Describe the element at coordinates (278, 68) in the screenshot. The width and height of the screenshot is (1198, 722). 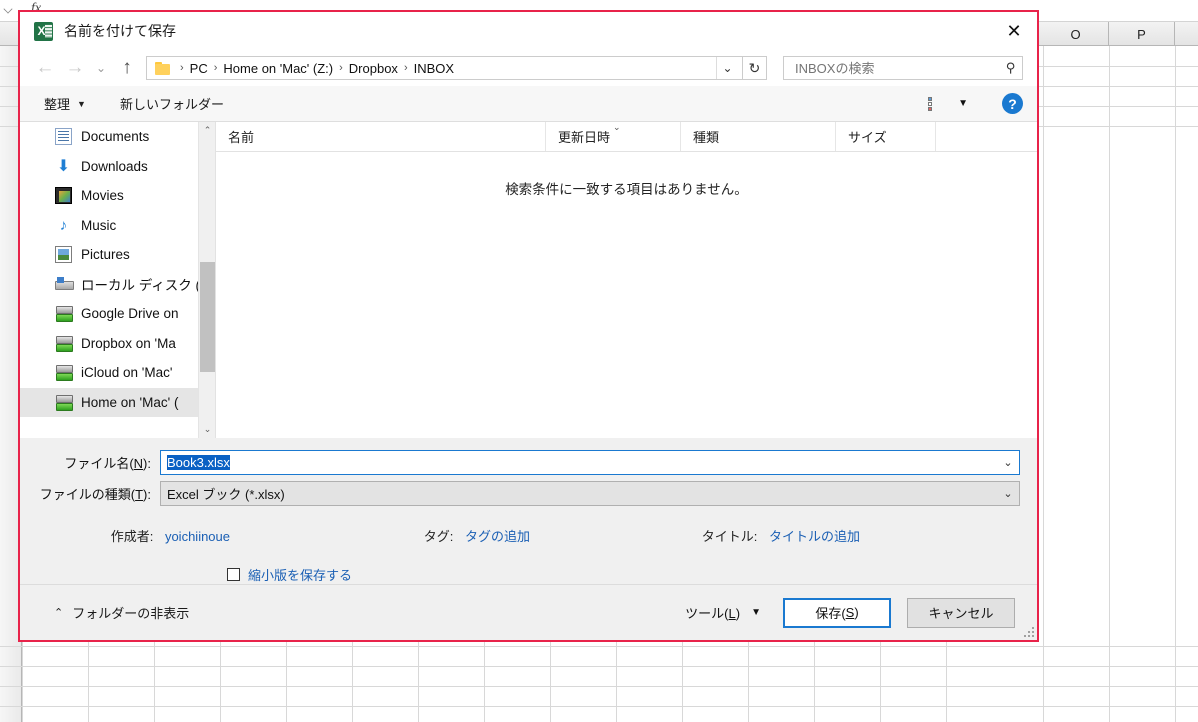
I see `breadcrumb-item-home-on-mac: Home on 'Mac' (Z:)` at that location.